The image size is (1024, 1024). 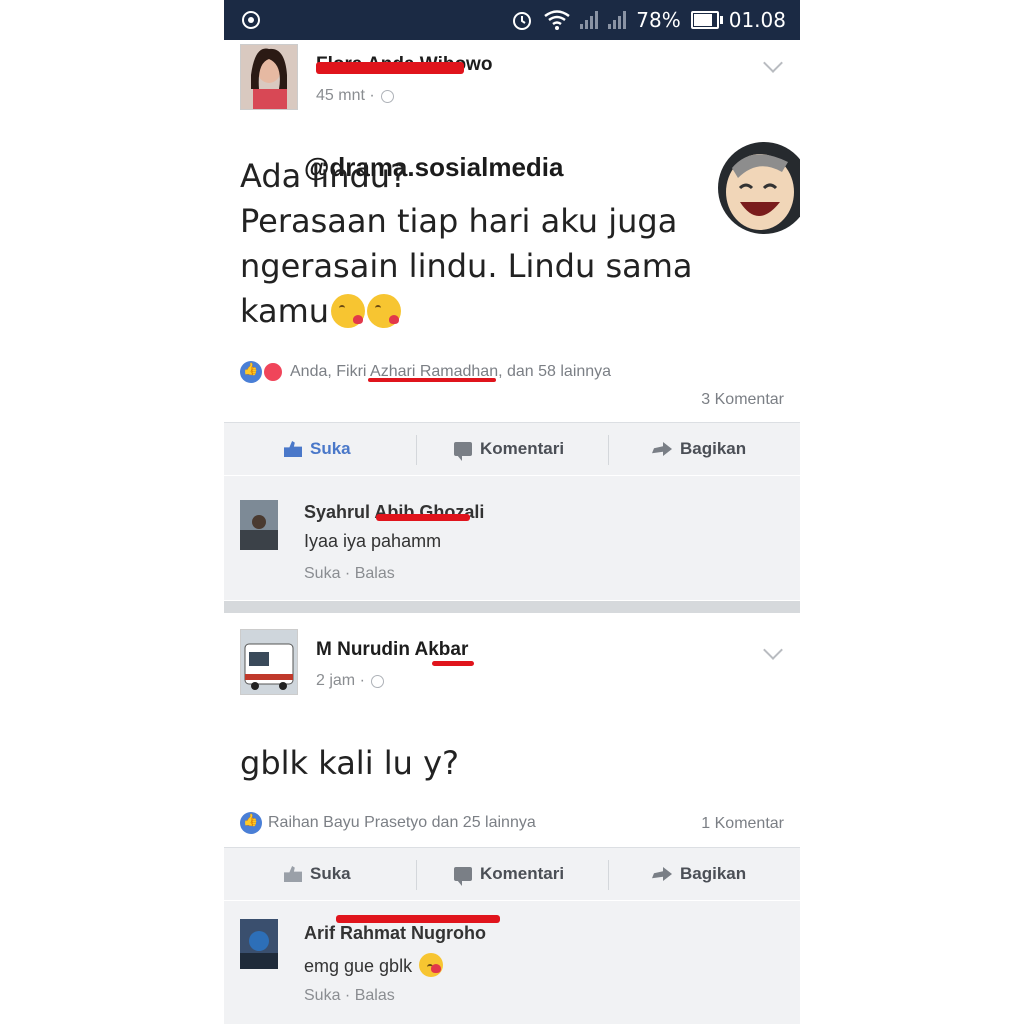 What do you see at coordinates (557, 20) in the screenshot?
I see `wifi-icon` at bounding box center [557, 20].